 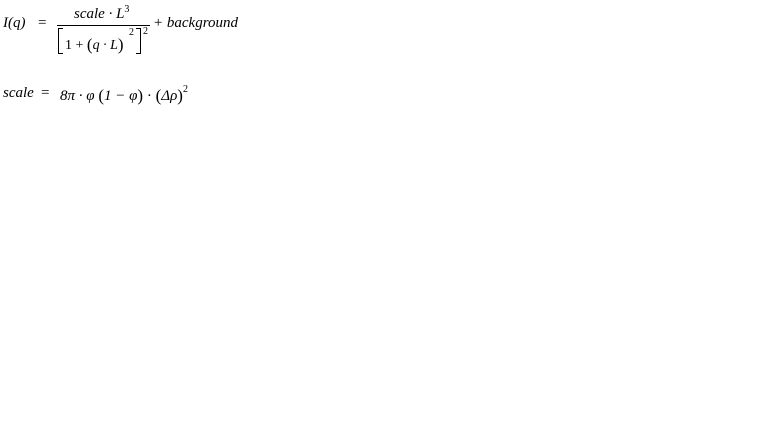 What do you see at coordinates (105, 45) in the screenshot?
I see `denominator-inner: q · L` at bounding box center [105, 45].